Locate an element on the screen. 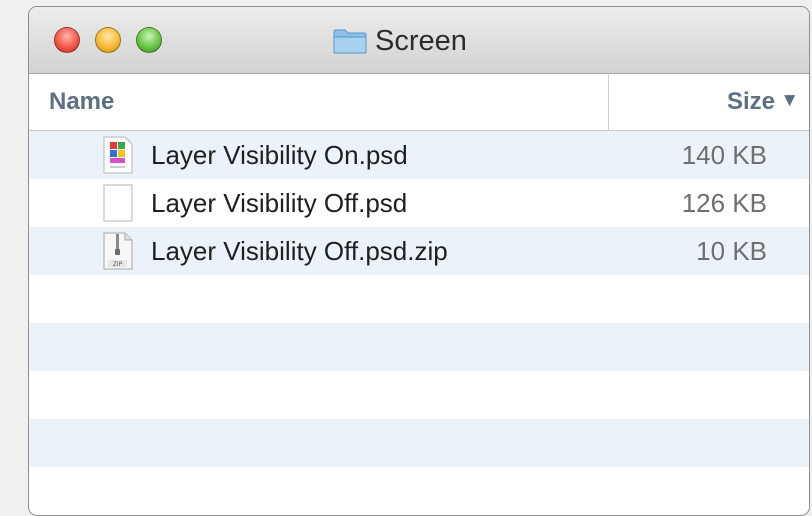 This screenshot has width=812, height=516. file-row: Layer Visibility Off.psd 126 KB is located at coordinates (419, 203).